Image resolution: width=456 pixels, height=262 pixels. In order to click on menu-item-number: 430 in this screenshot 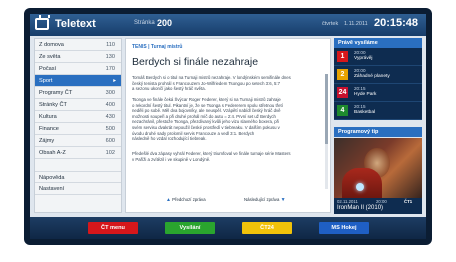, I will do `click(110, 117)`.